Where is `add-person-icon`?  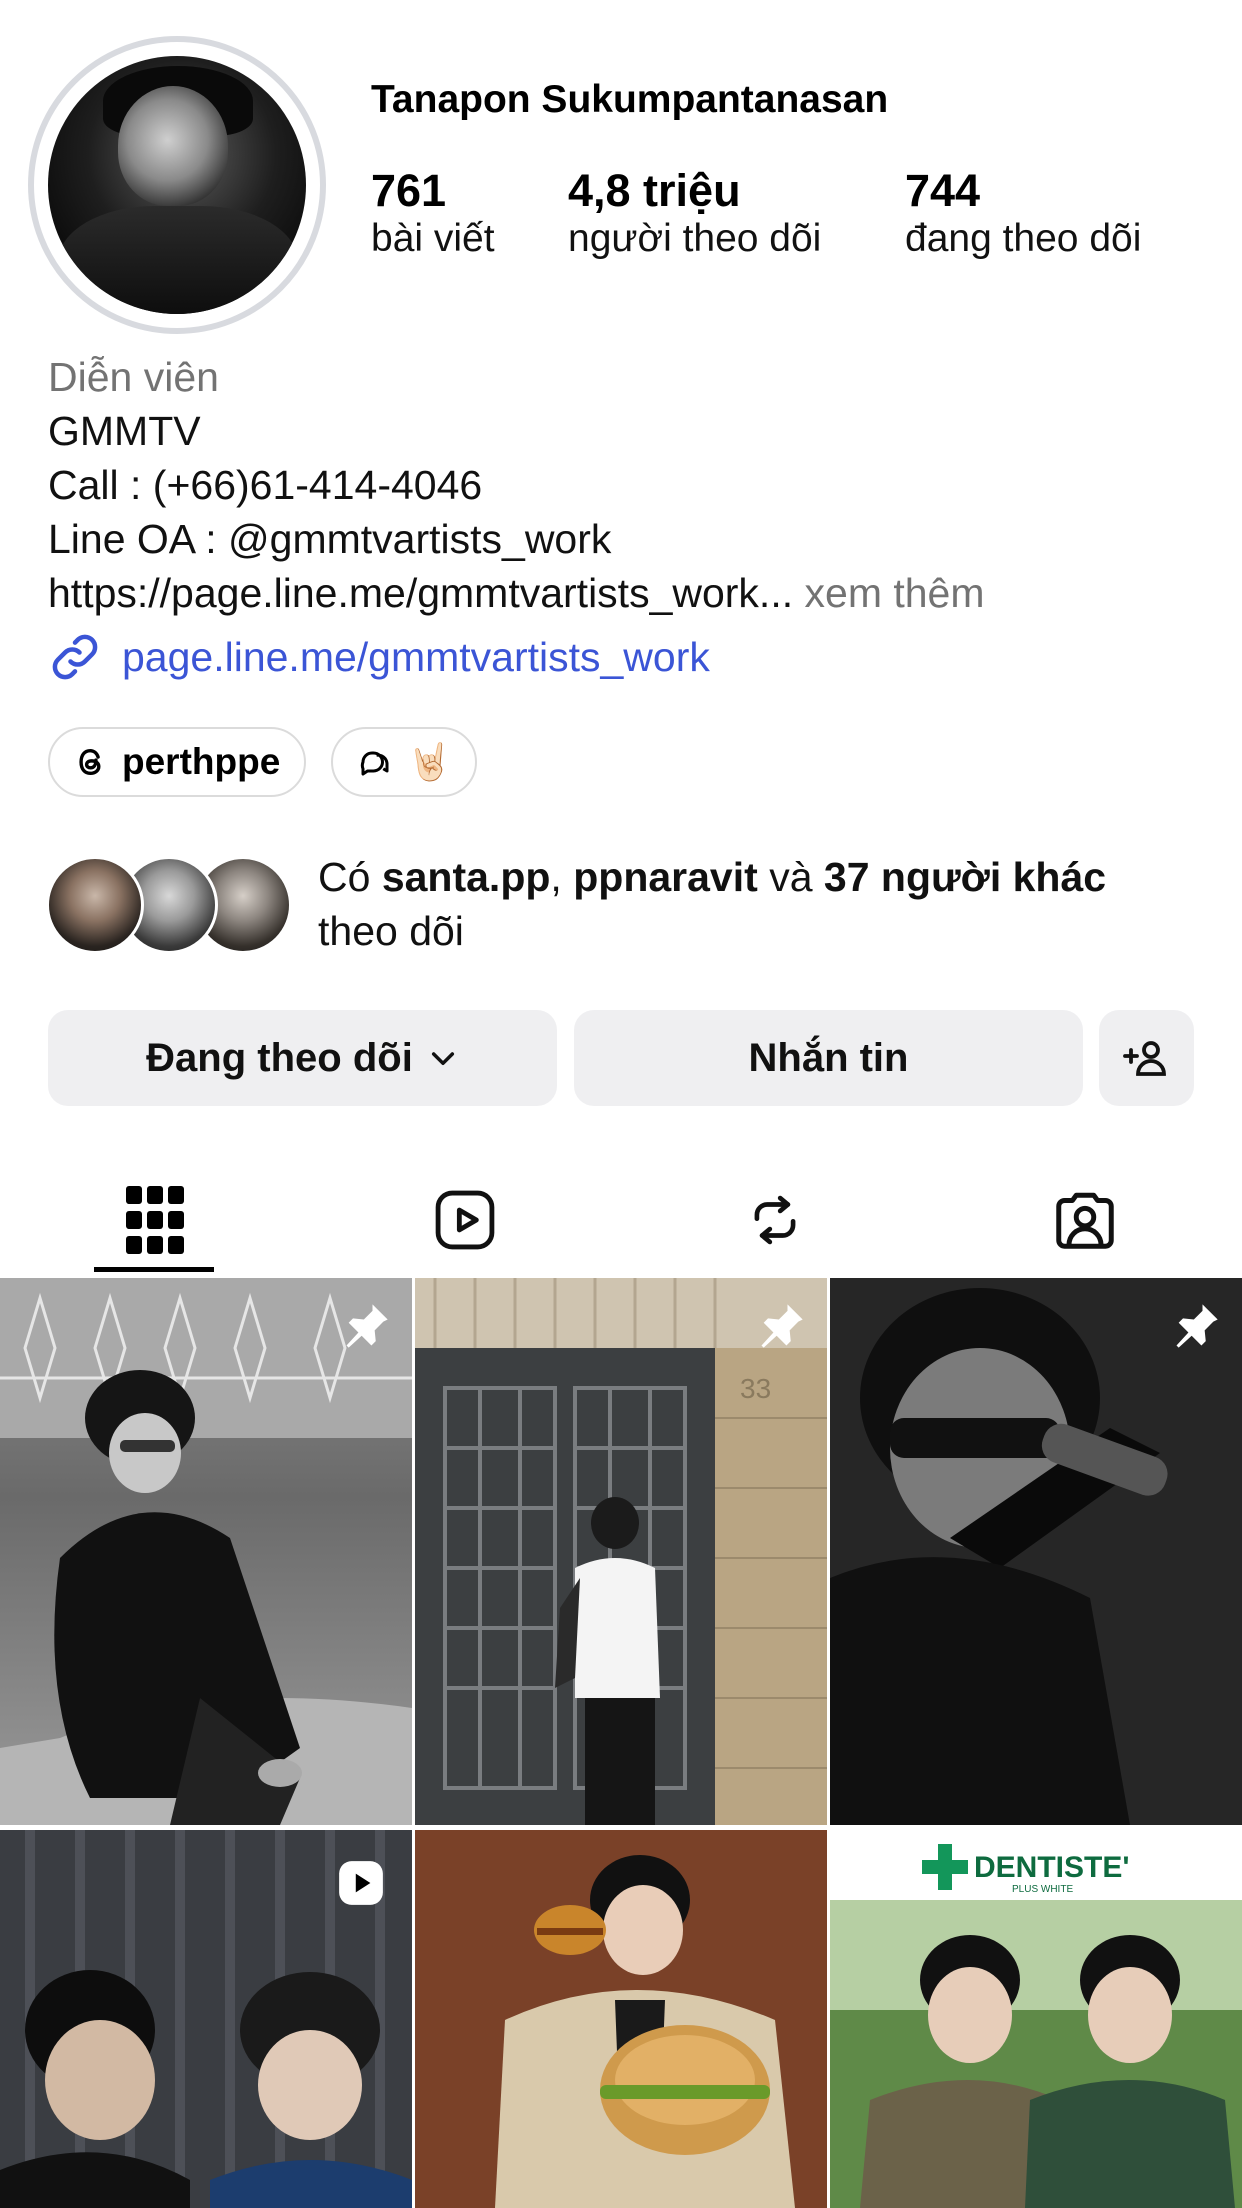 add-person-icon is located at coordinates (1144, 1058).